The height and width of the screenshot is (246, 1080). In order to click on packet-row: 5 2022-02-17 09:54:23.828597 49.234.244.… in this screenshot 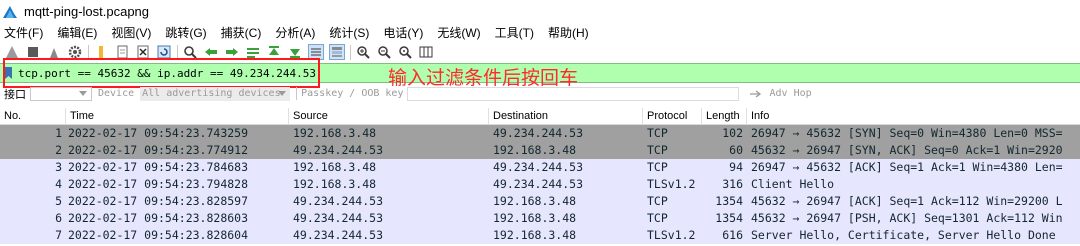, I will do `click(540, 201)`.